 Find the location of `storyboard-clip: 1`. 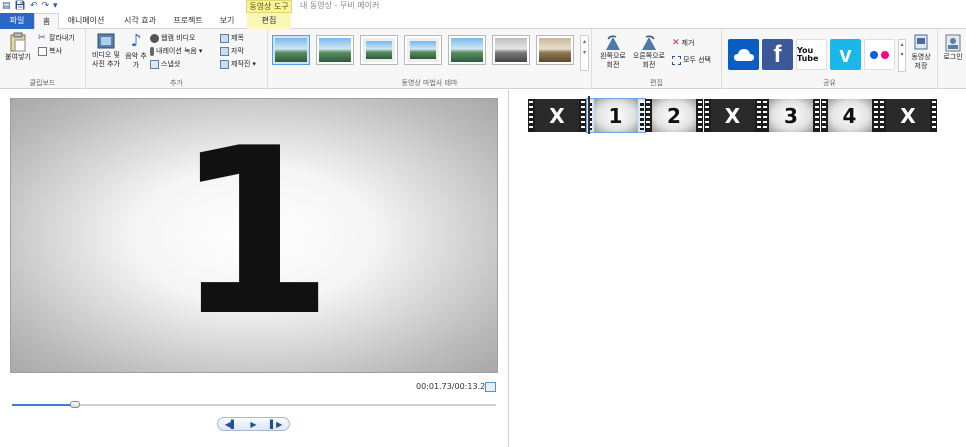

storyboard-clip: 1 is located at coordinates (615, 115).